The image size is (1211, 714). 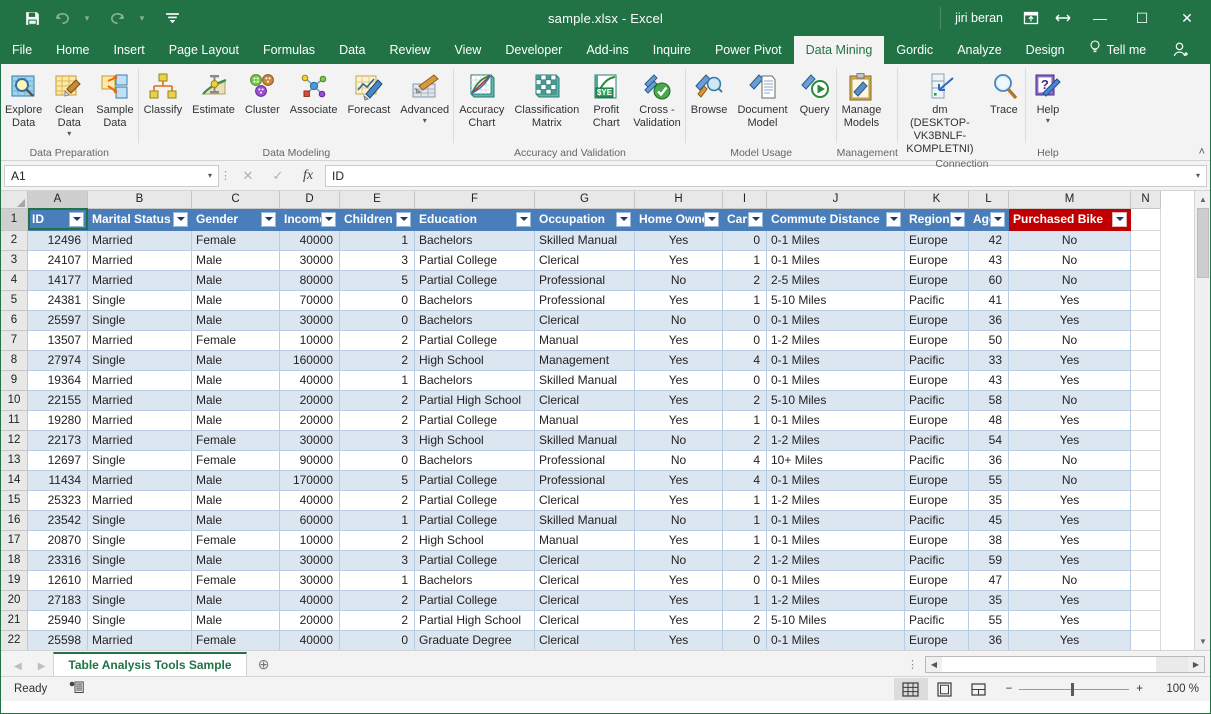 I want to click on column-header-H: H, so click(x=678, y=200).